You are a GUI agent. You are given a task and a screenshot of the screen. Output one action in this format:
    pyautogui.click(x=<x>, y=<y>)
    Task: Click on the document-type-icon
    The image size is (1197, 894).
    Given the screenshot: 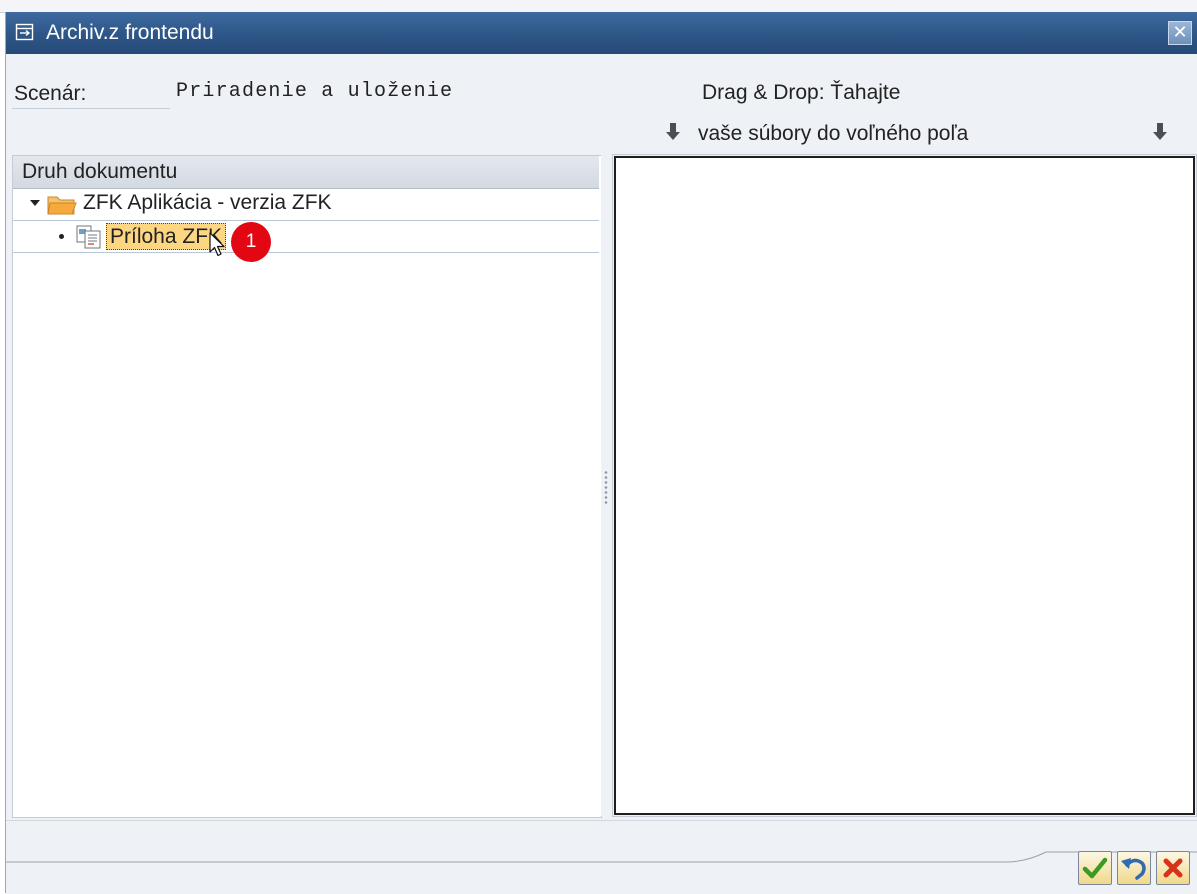 What is the action you would take?
    pyautogui.click(x=88, y=237)
    